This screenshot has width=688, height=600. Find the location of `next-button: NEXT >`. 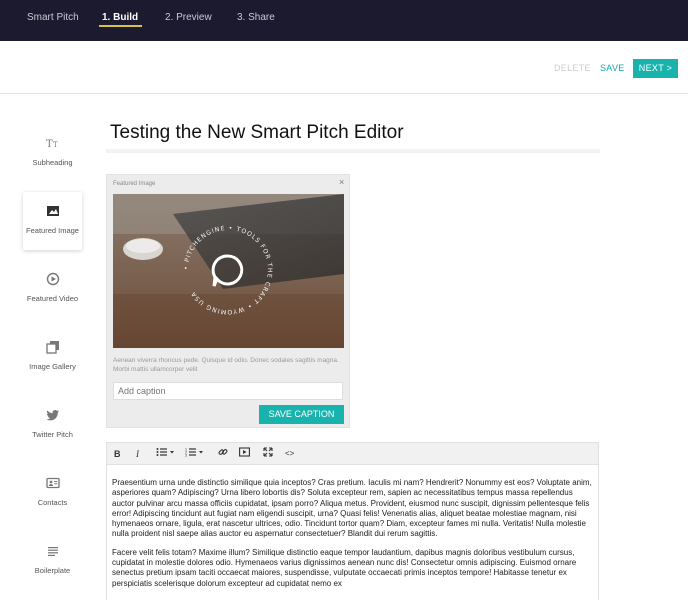

next-button: NEXT > is located at coordinates (655, 68).